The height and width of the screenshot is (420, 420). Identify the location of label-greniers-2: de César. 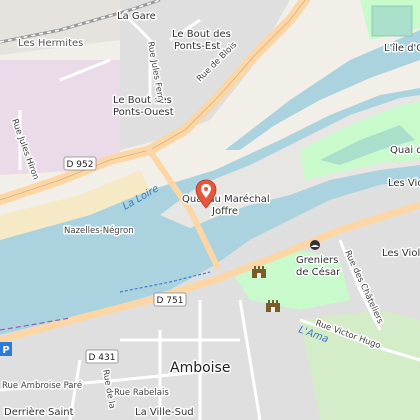
(318, 272).